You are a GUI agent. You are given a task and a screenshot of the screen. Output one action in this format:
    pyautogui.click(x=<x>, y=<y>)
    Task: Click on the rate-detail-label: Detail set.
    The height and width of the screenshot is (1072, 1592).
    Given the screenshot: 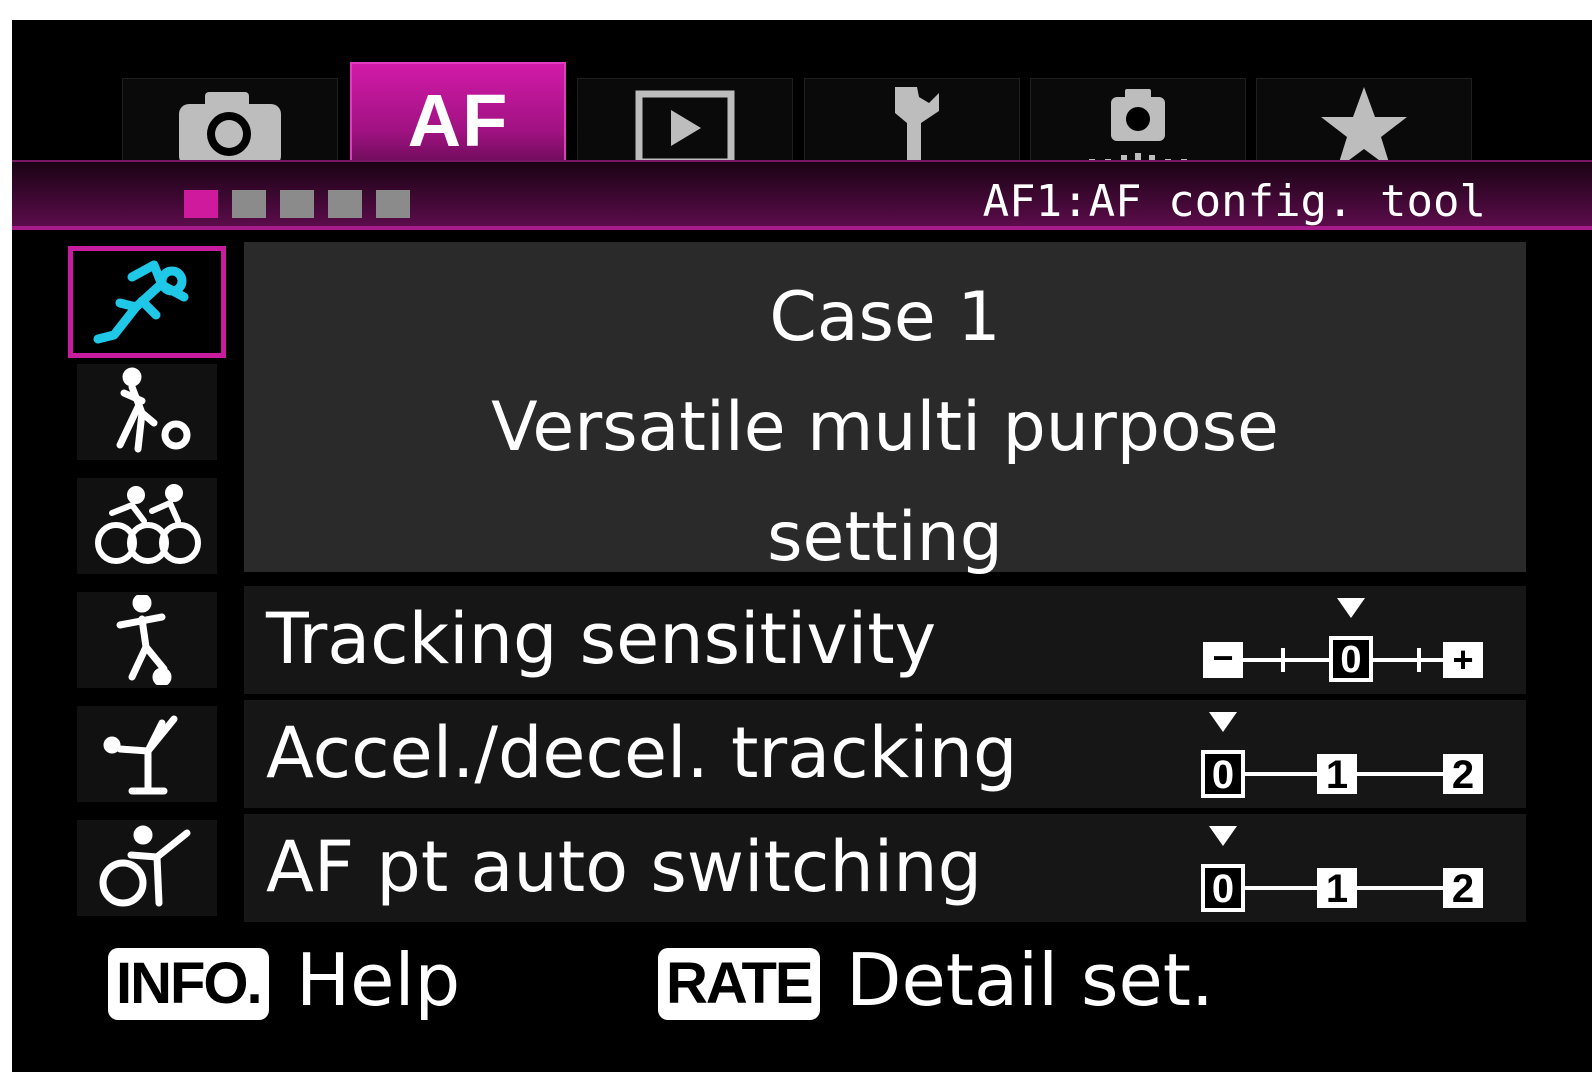 What is the action you would take?
    pyautogui.click(x=1030, y=980)
    